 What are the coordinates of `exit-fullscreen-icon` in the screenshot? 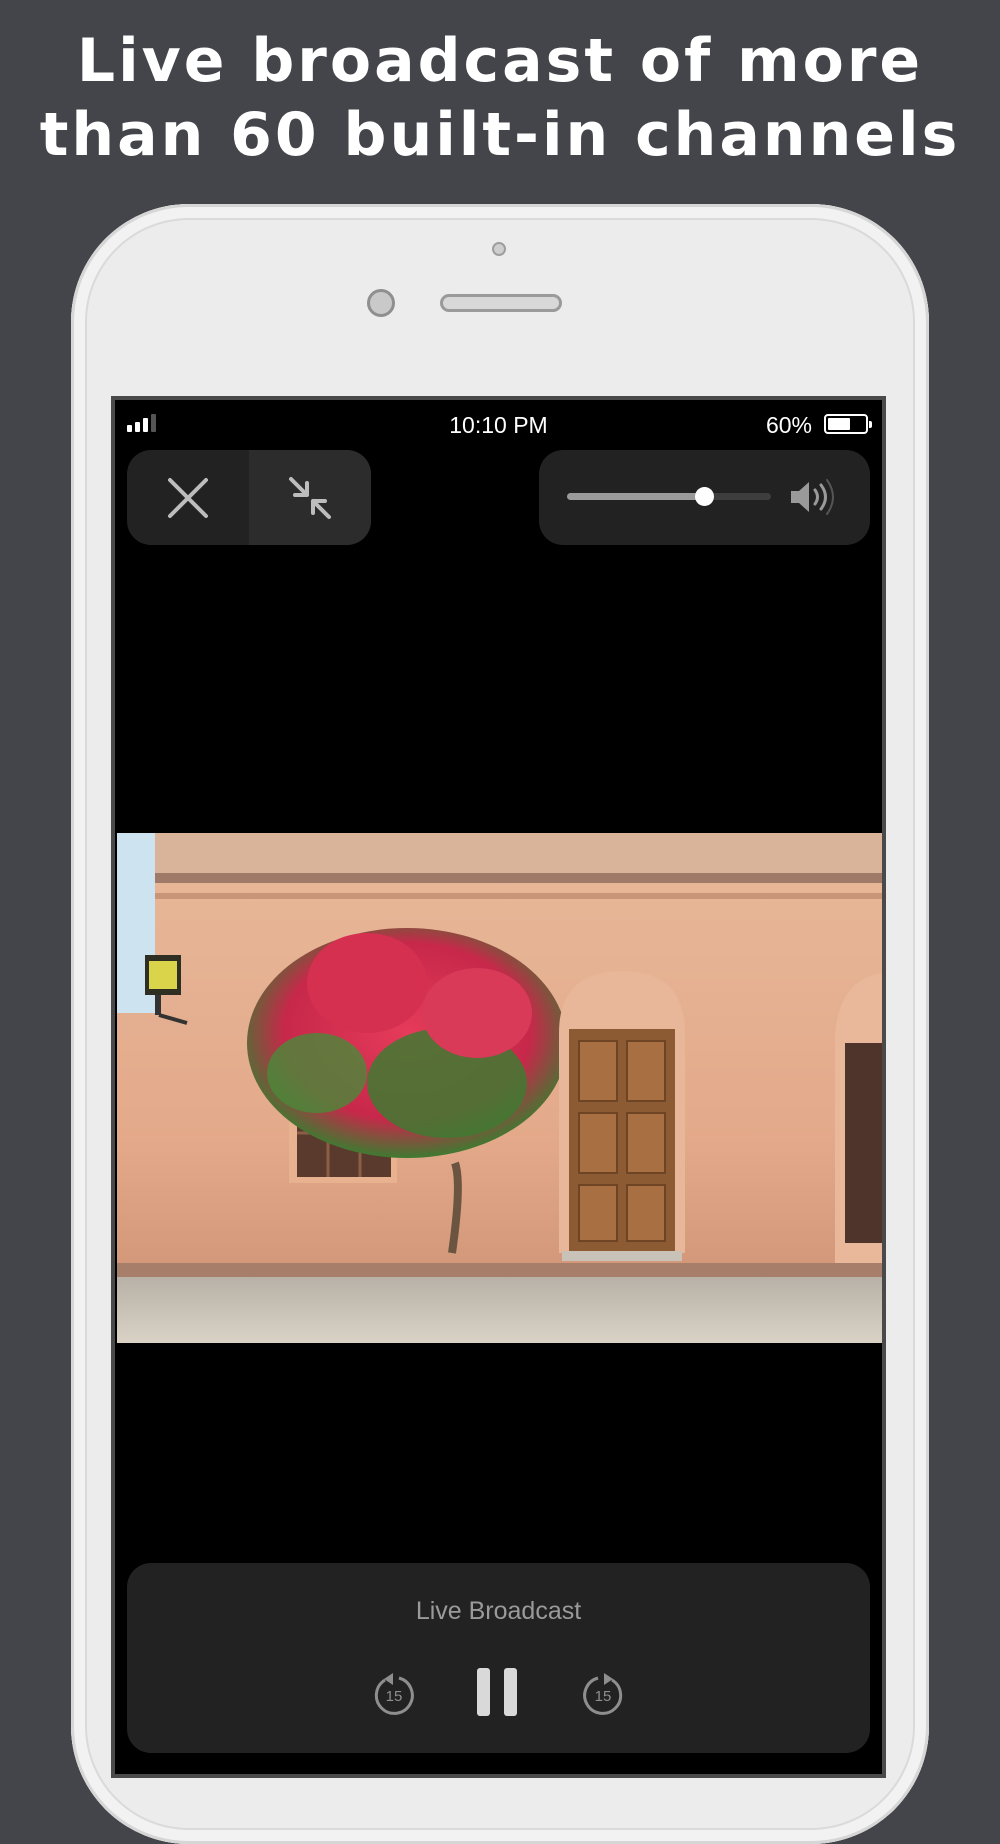 It's located at (310, 497).